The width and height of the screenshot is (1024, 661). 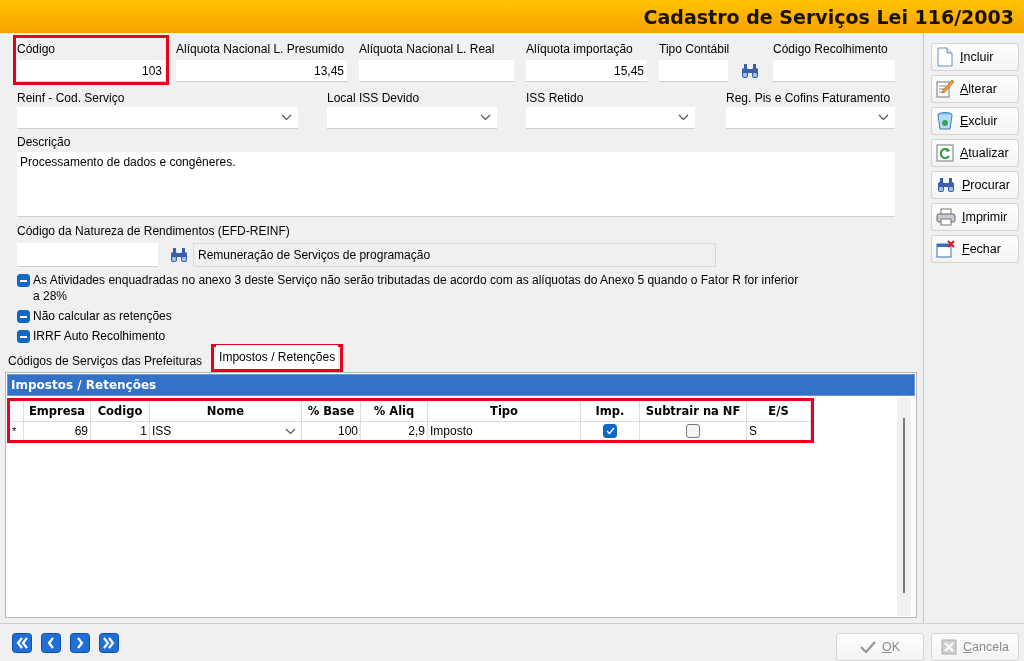 I want to click on field-label: Código da Natureza de Rendimentos (EFD-REINF), so click(x=154, y=232).